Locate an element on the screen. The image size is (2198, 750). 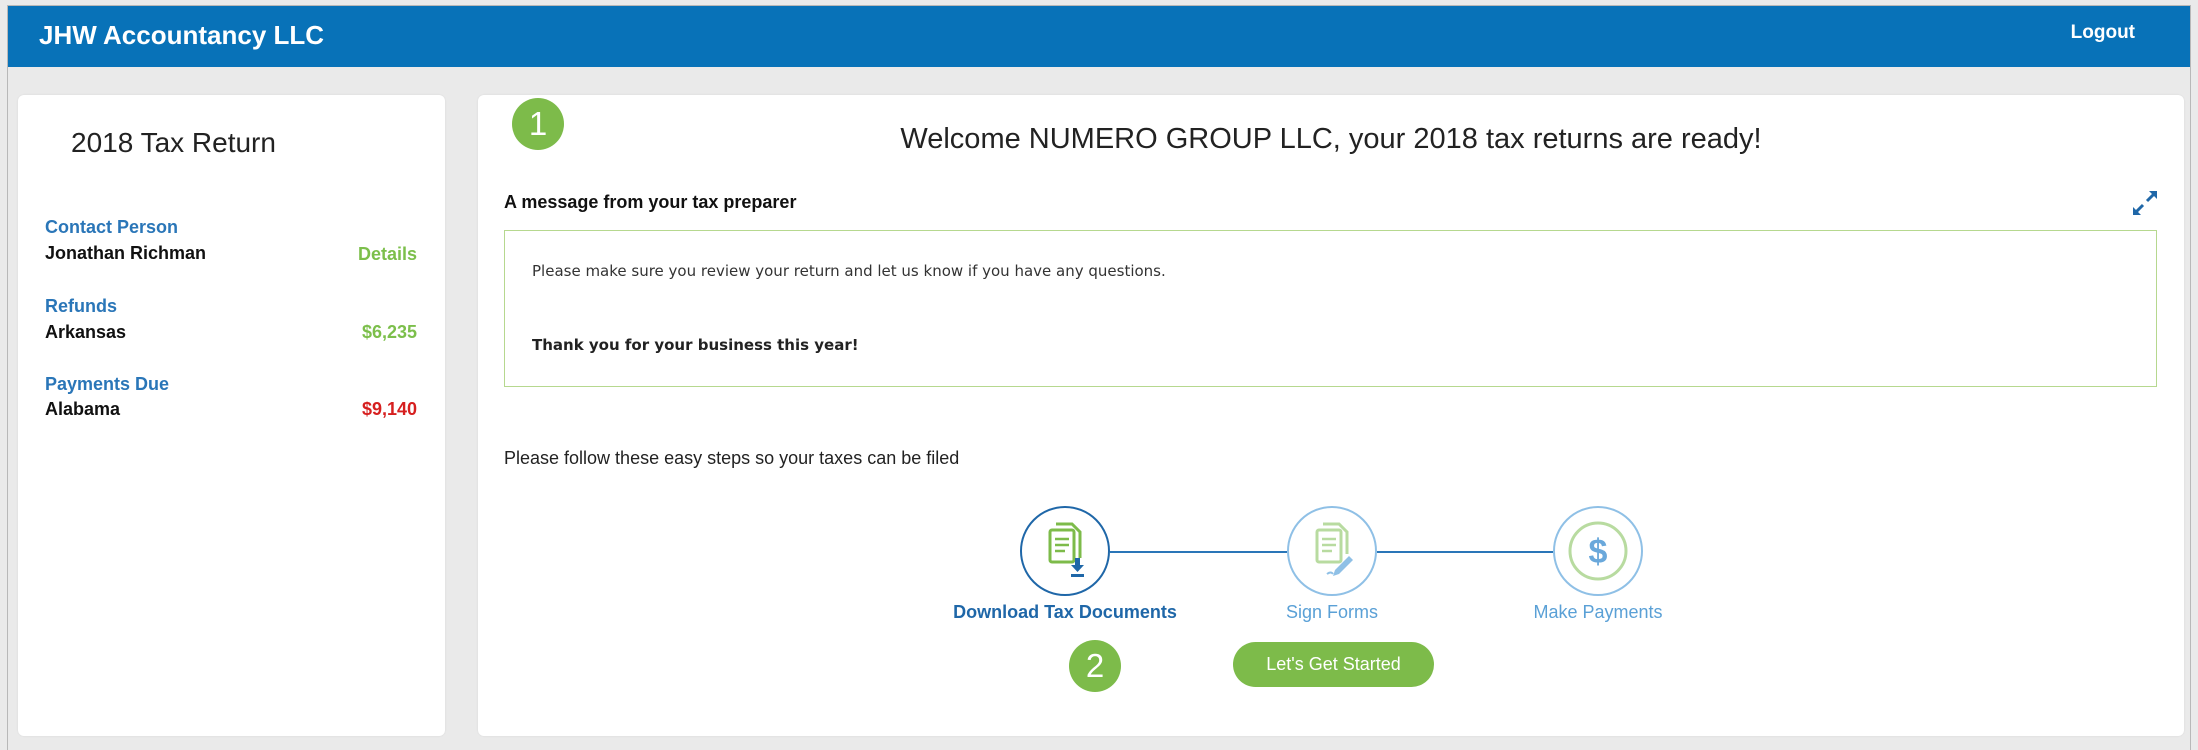
step-label-payments: Make Payments is located at coordinates (1598, 612).